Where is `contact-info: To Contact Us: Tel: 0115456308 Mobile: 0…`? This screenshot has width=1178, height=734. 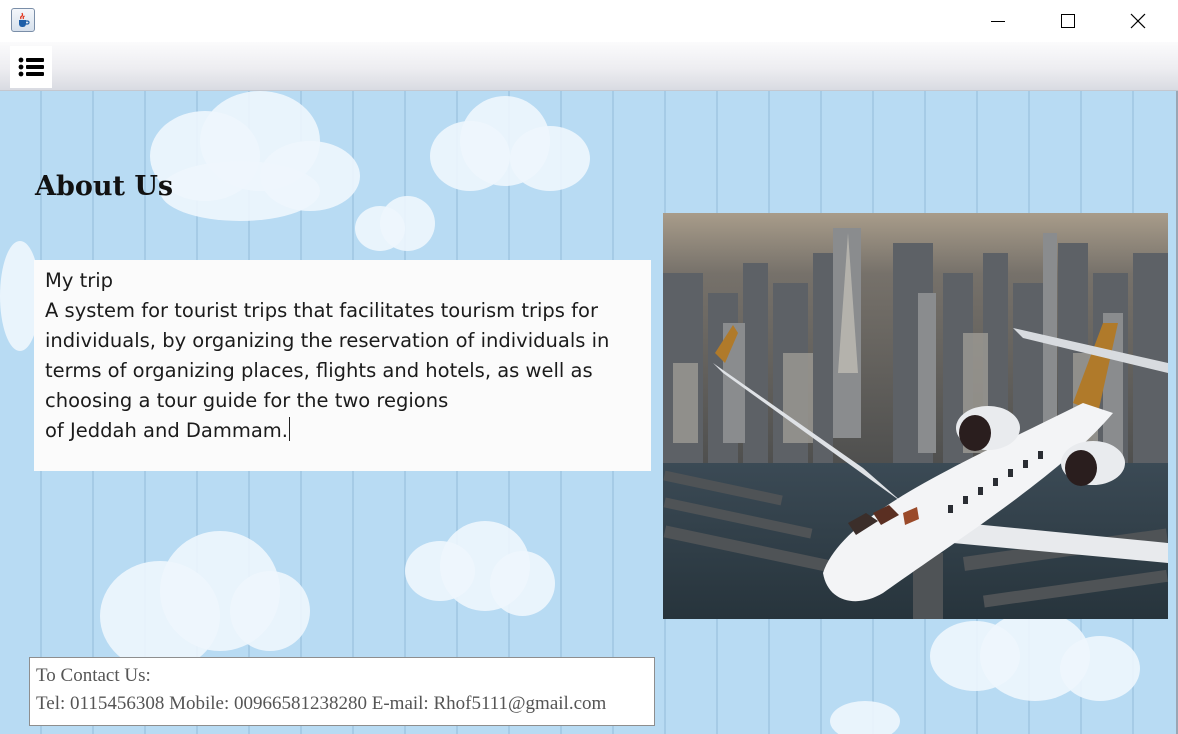 contact-info: To Contact Us: Tel: 0115456308 Mobile: 0… is located at coordinates (342, 691).